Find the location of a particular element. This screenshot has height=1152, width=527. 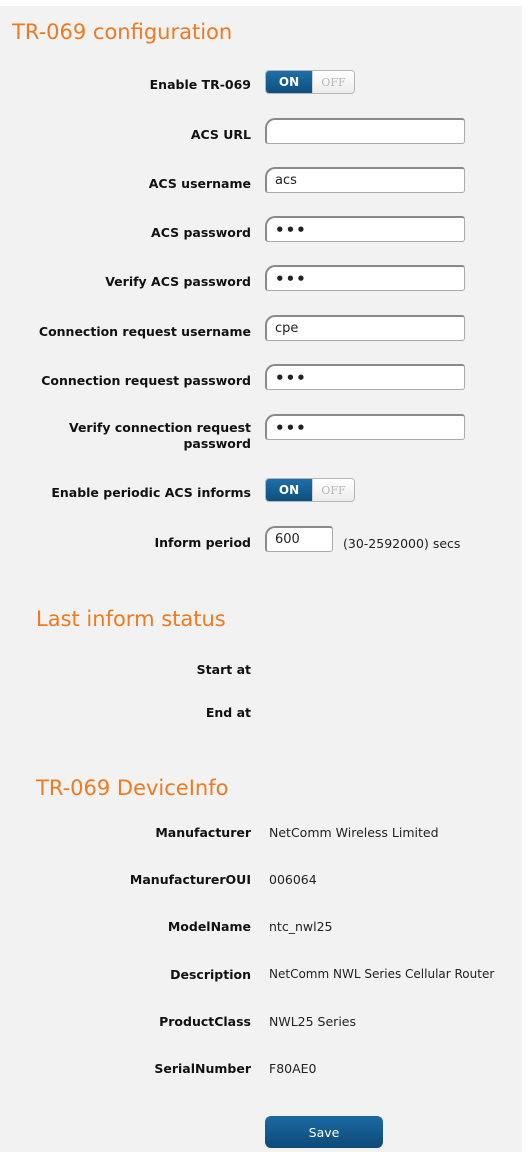

end-at-label: End at is located at coordinates (228, 712).